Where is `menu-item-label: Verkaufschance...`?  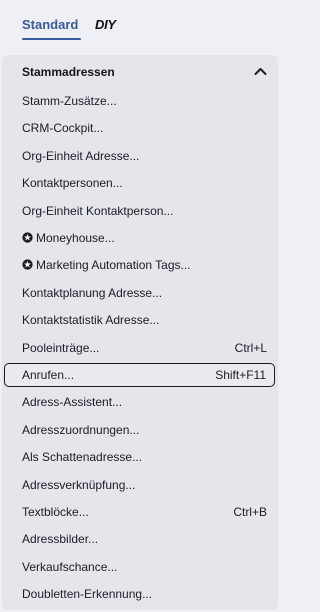 menu-item-label: Verkaufschance... is located at coordinates (69, 567).